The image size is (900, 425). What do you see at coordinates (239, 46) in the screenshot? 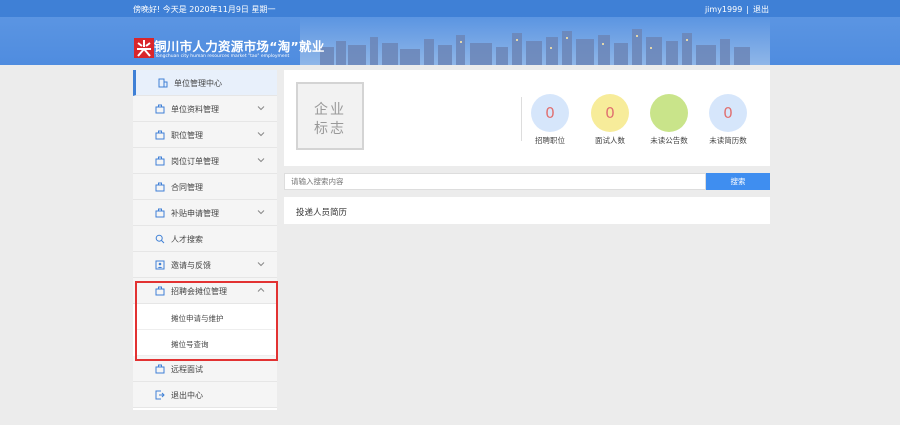
I see `site-title: 铜川市人力资源市场“淘”就业` at bounding box center [239, 46].